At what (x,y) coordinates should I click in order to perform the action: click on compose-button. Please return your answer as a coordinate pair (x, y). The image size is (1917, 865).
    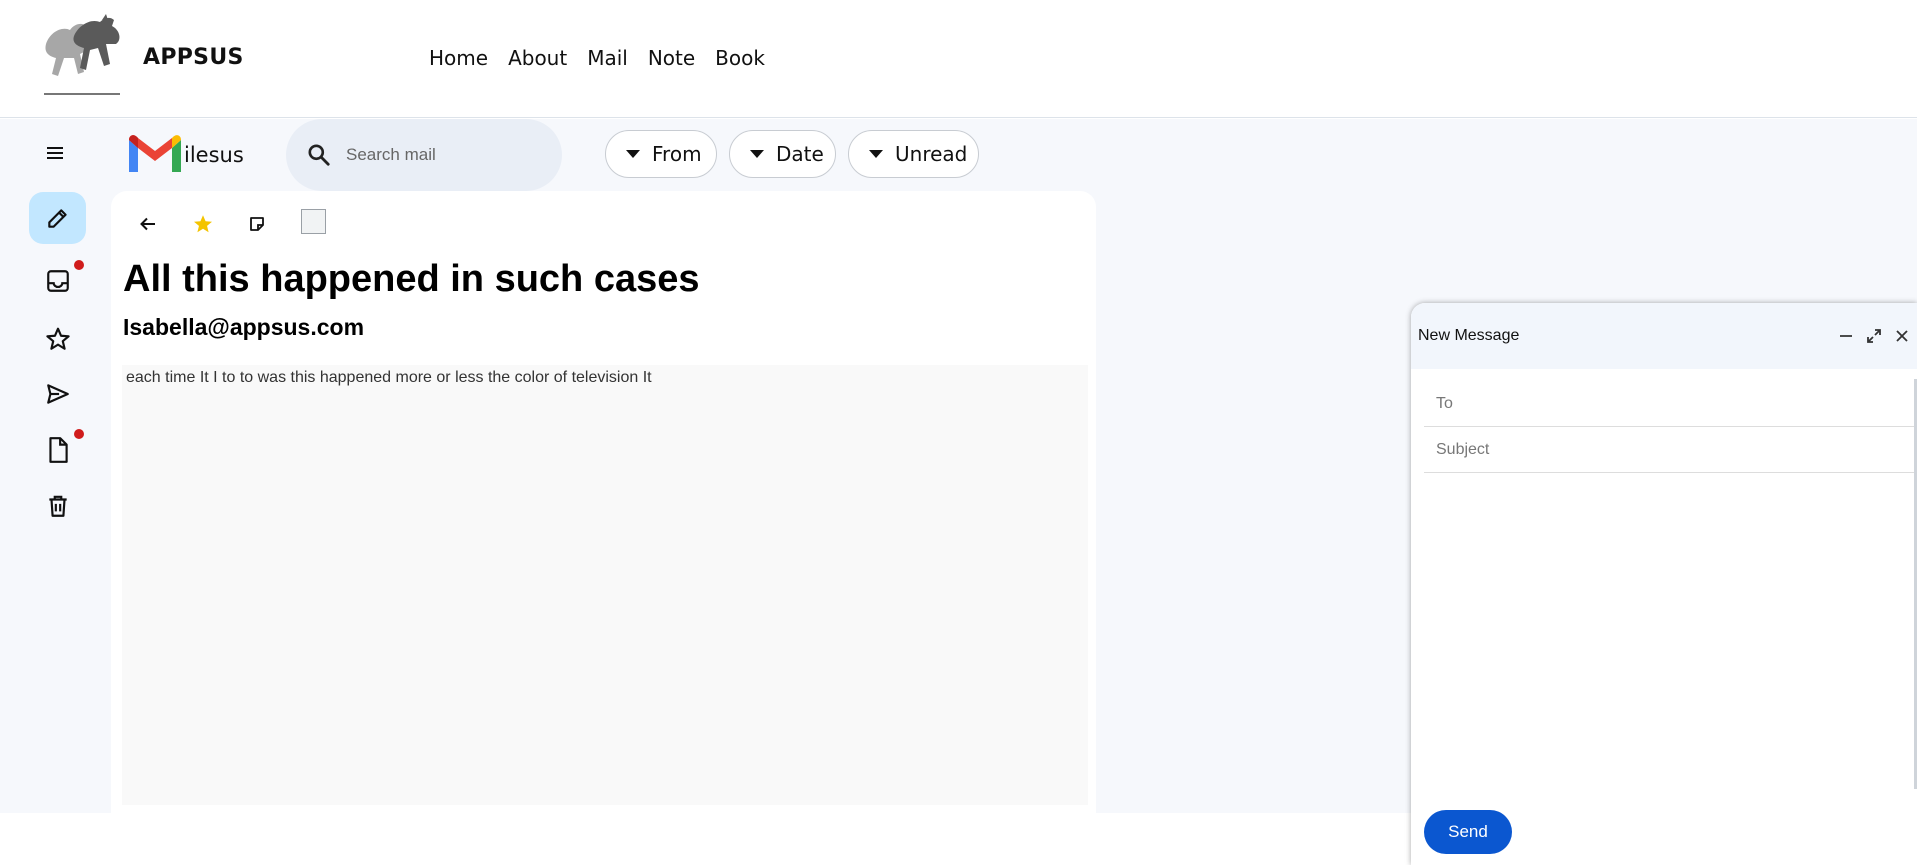
    Looking at the image, I should click on (57, 218).